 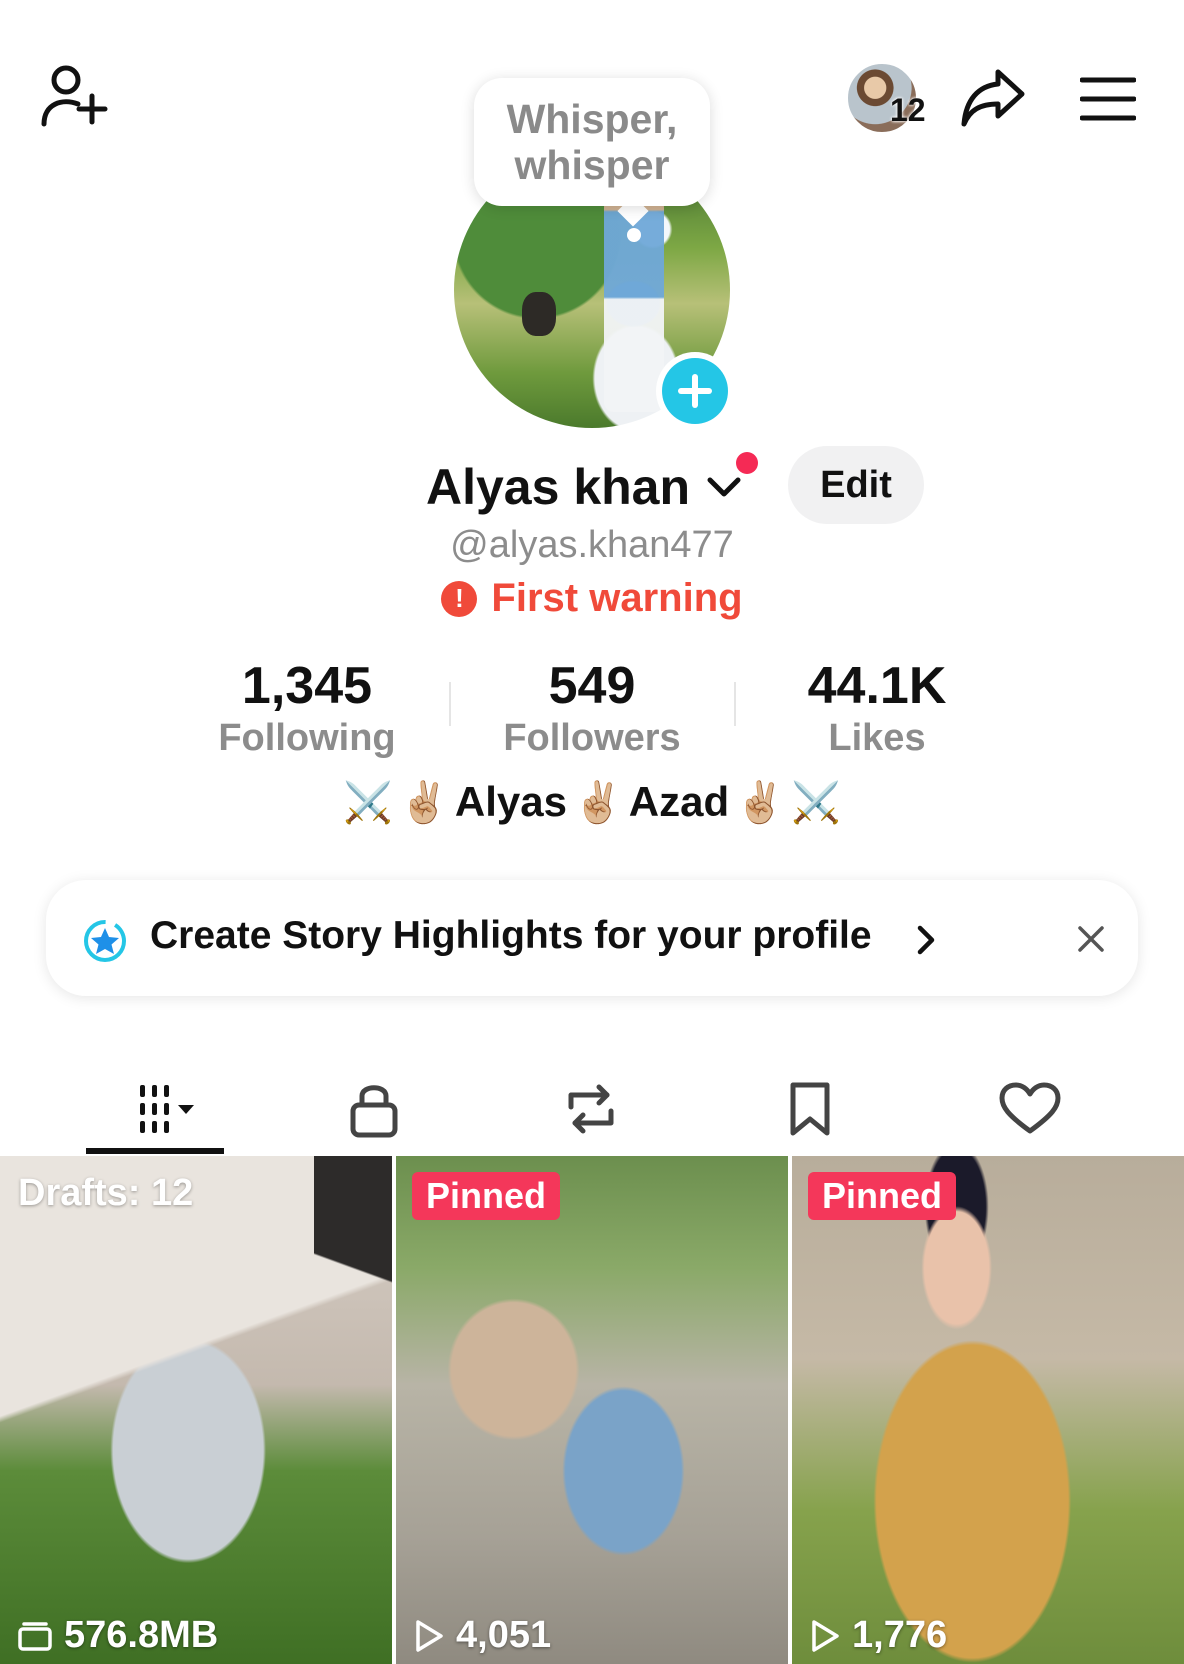 What do you see at coordinates (511, 936) in the screenshot?
I see `banner-text: Create Story Highlights for your profile` at bounding box center [511, 936].